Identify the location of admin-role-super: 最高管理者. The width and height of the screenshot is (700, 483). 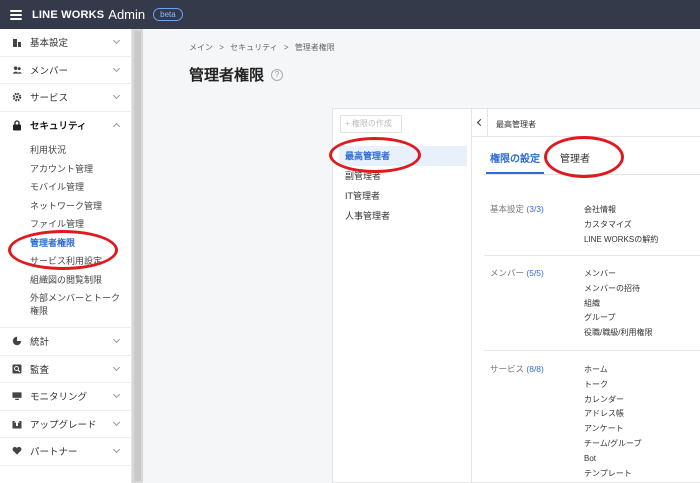
(403, 156).